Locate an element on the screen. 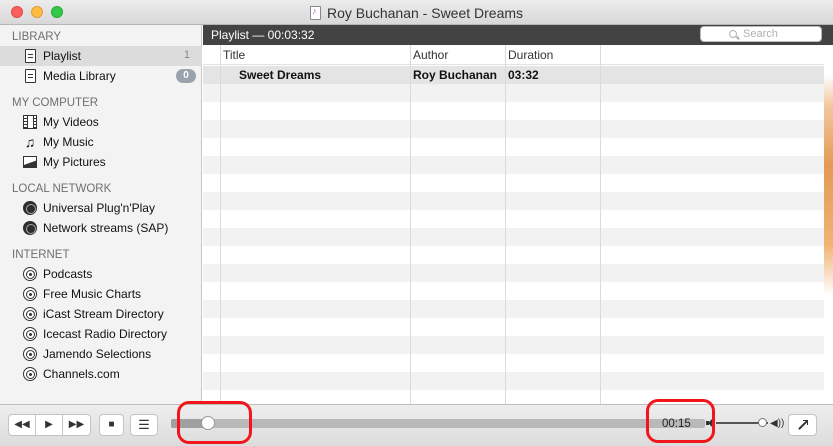 The image size is (833, 446). section-heading-internet: INTERNET is located at coordinates (41, 255).